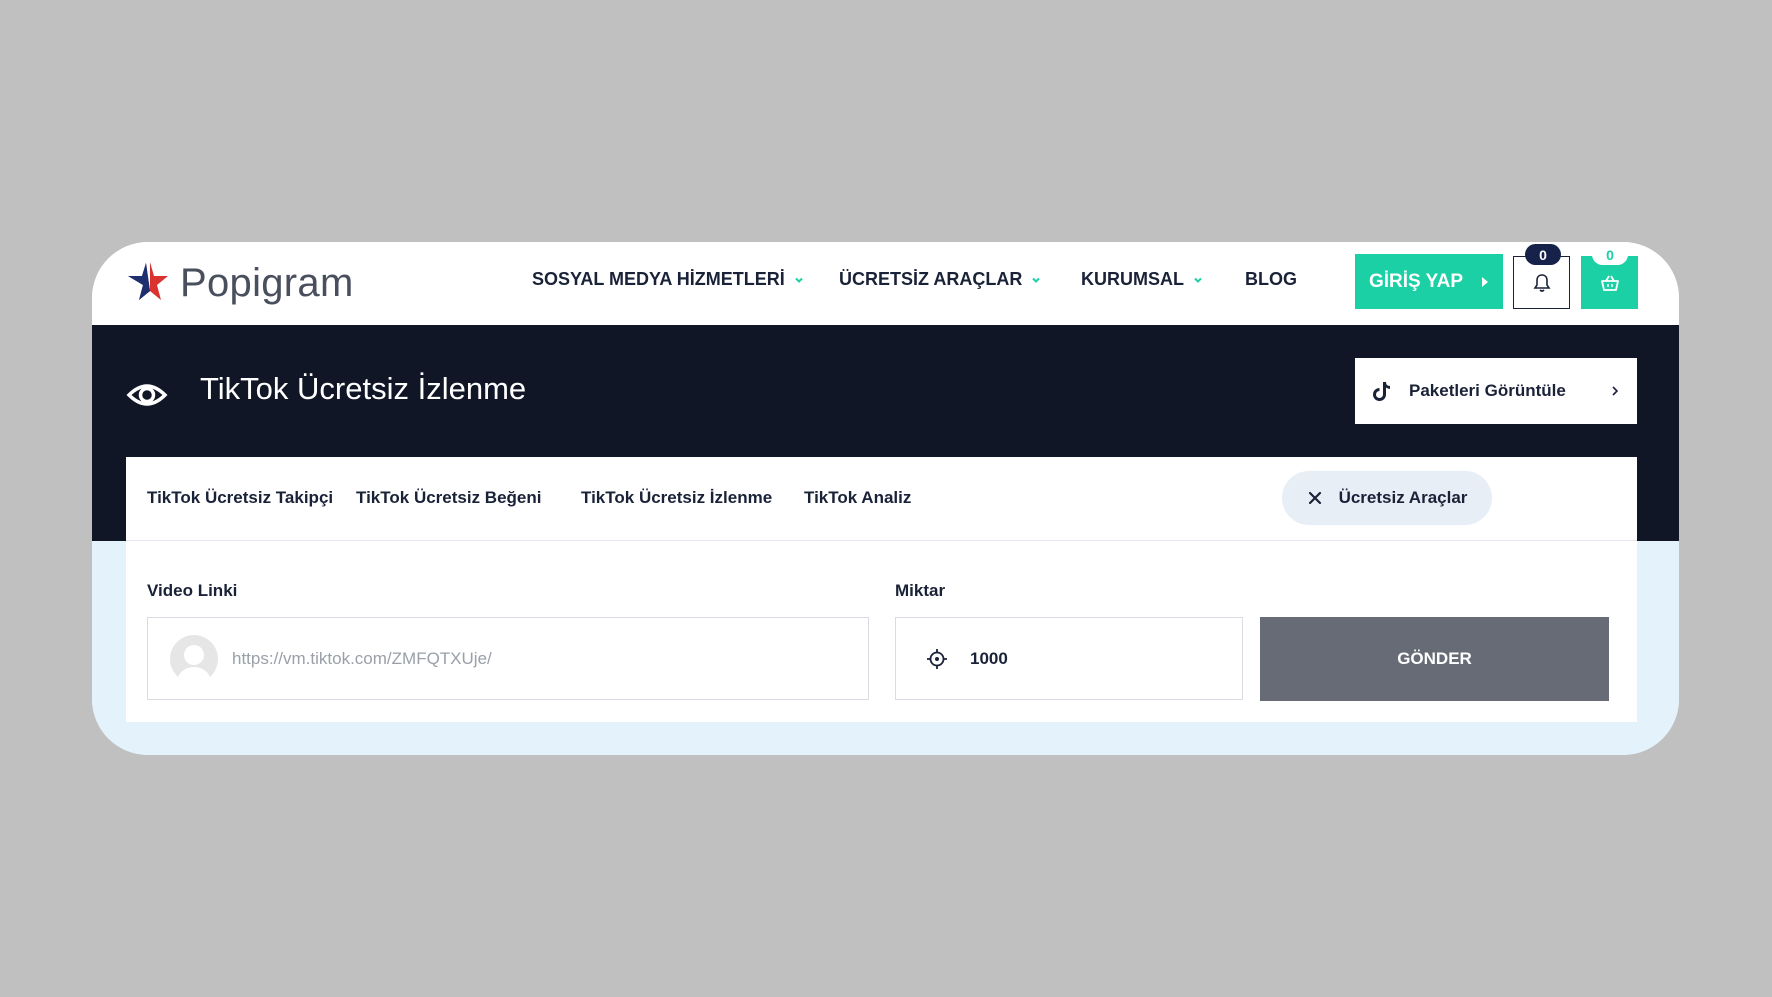 This screenshot has width=1772, height=997. Describe the element at coordinates (194, 658) in the screenshot. I see `avatar-placeholder-icon` at that location.